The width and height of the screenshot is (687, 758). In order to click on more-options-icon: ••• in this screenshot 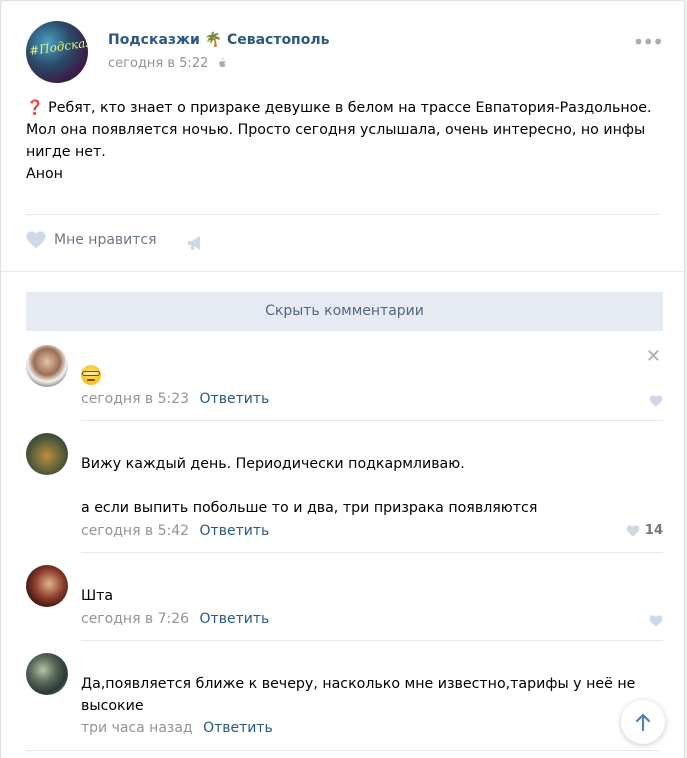, I will do `click(648, 42)`.